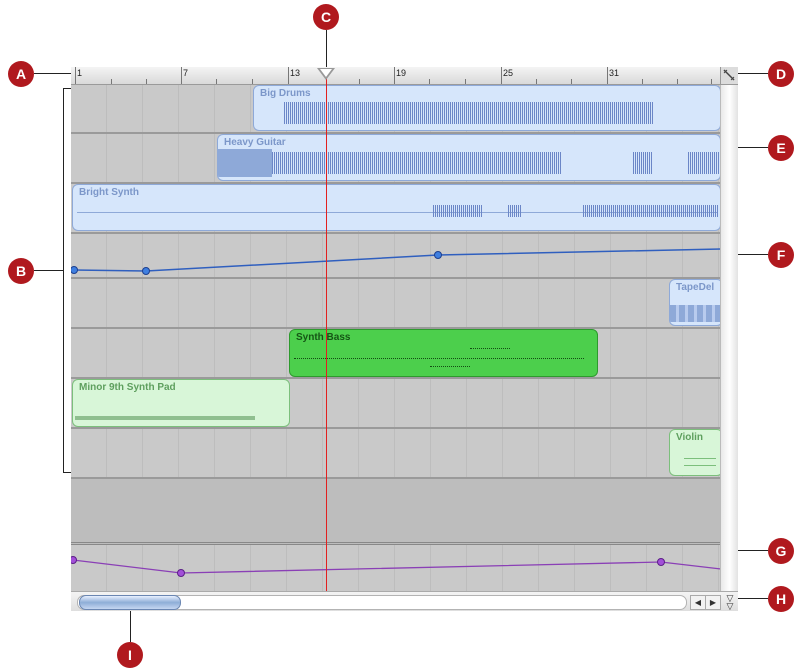 The image size is (794, 670). What do you see at coordinates (397, 304) in the screenshot?
I see `track-lane-tape-delay: TapeDel` at bounding box center [397, 304].